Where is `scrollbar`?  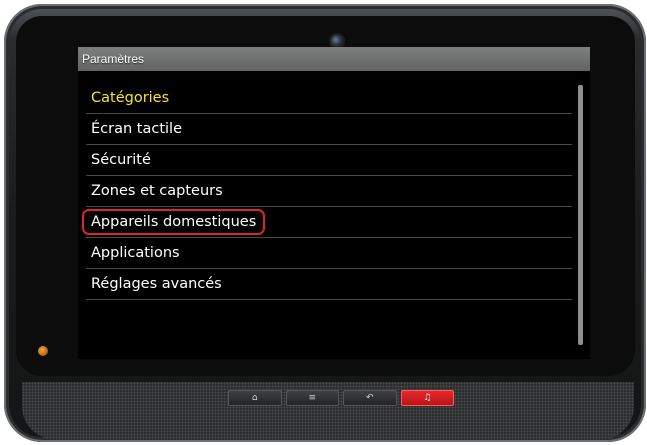 scrollbar is located at coordinates (580, 215).